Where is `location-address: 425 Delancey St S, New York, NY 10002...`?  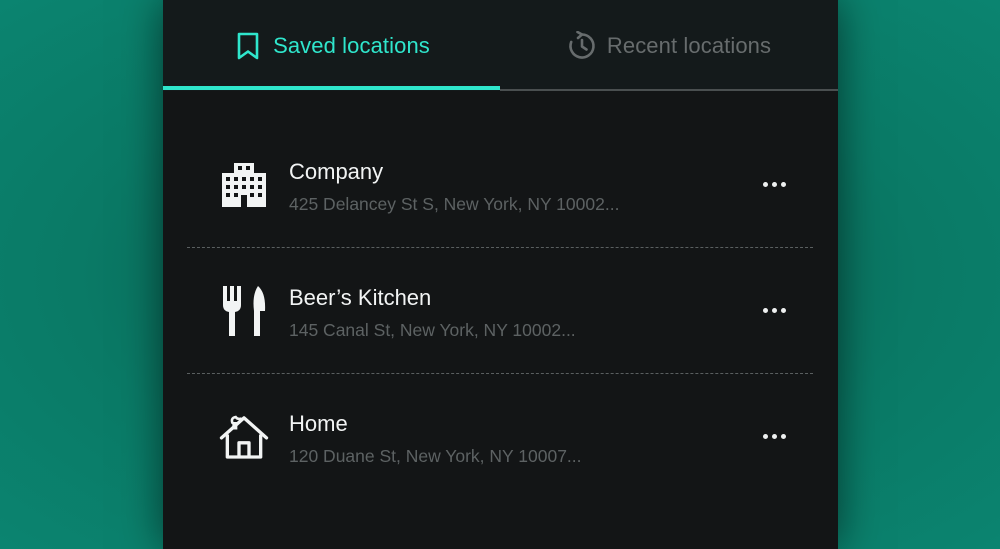
location-address: 425 Delancey St S, New York, NY 10002... is located at coordinates (454, 204).